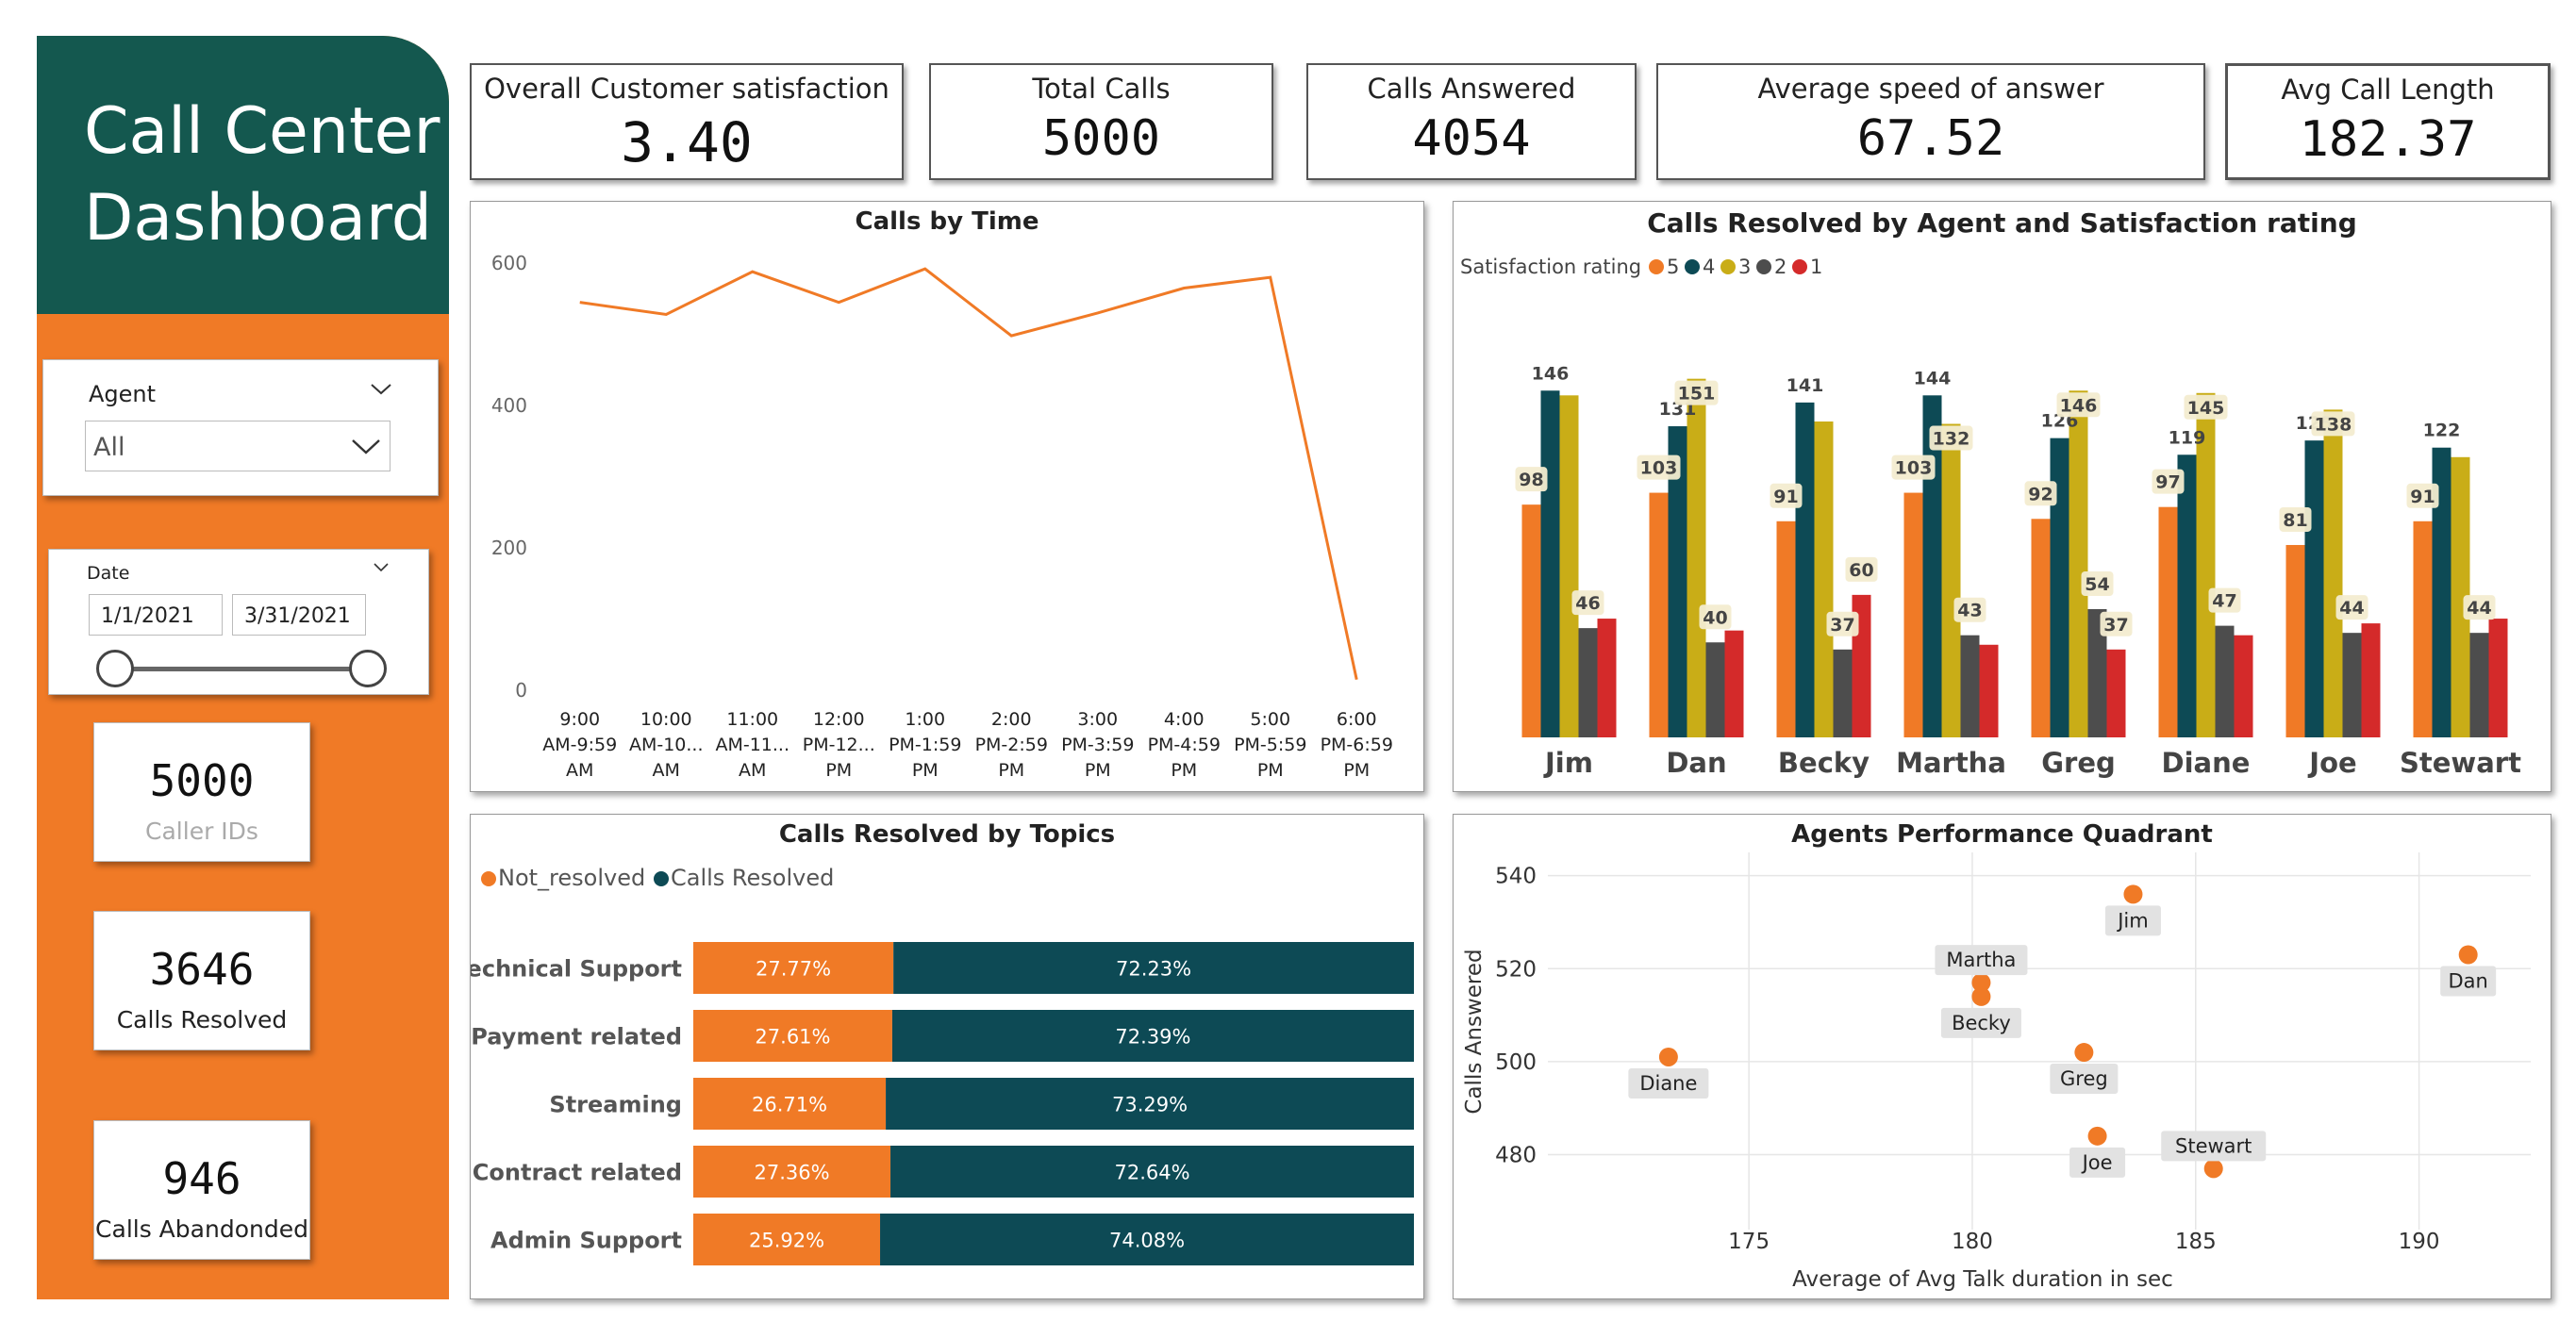 This screenshot has width=2576, height=1322. What do you see at coordinates (1749, 1242) in the screenshot?
I see `x-tick-label: 175` at bounding box center [1749, 1242].